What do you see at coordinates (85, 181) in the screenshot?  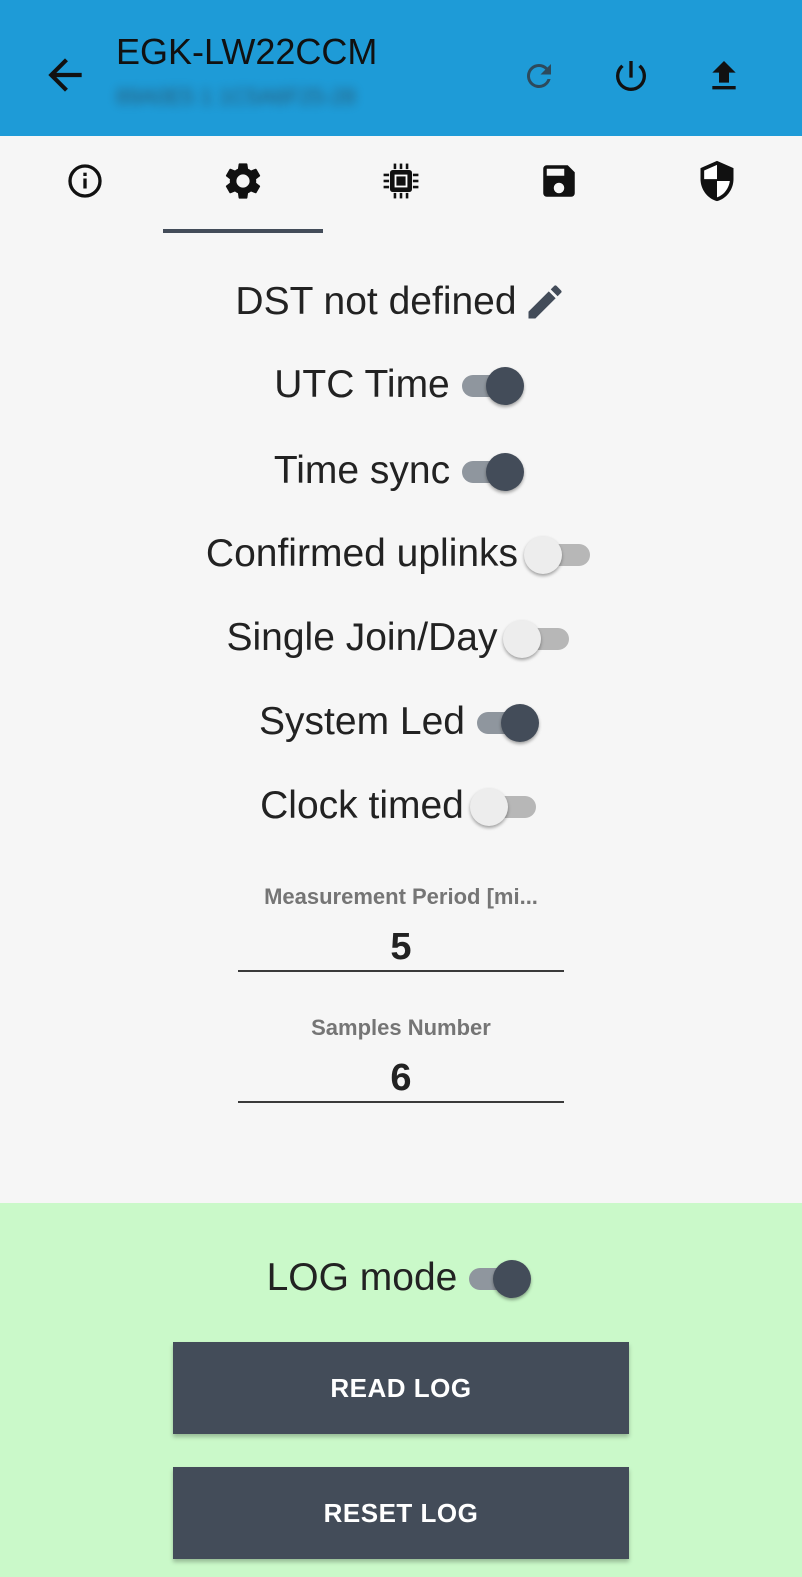 I see `info-icon` at bounding box center [85, 181].